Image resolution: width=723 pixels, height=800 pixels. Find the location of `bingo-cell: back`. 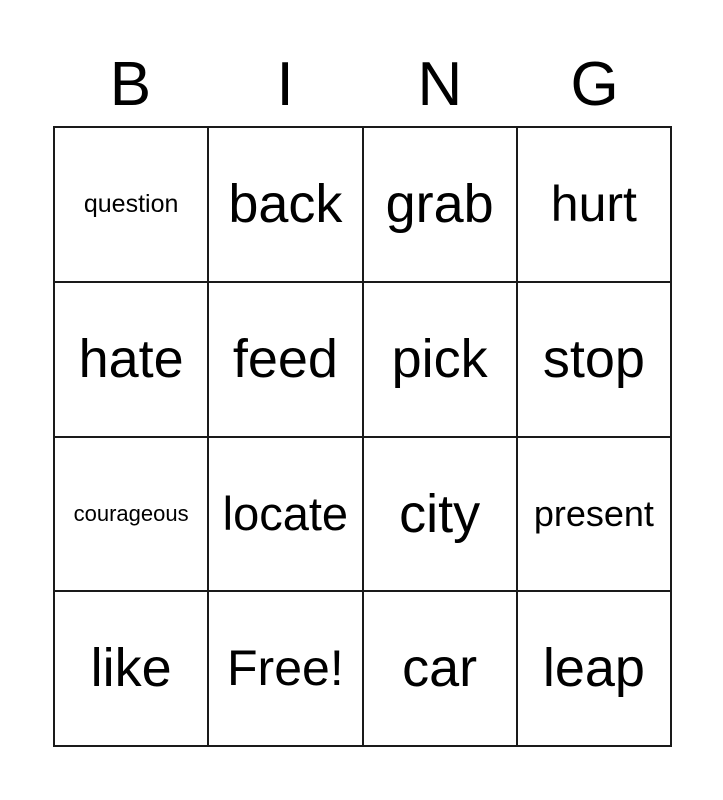

bingo-cell: back is located at coordinates (286, 205).